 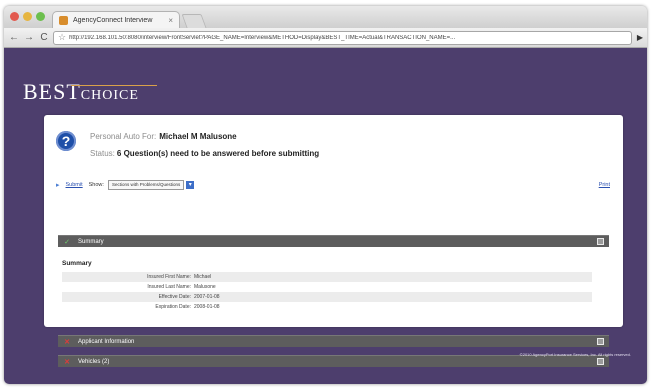 I want to click on submit-link: Submit, so click(x=74, y=185).